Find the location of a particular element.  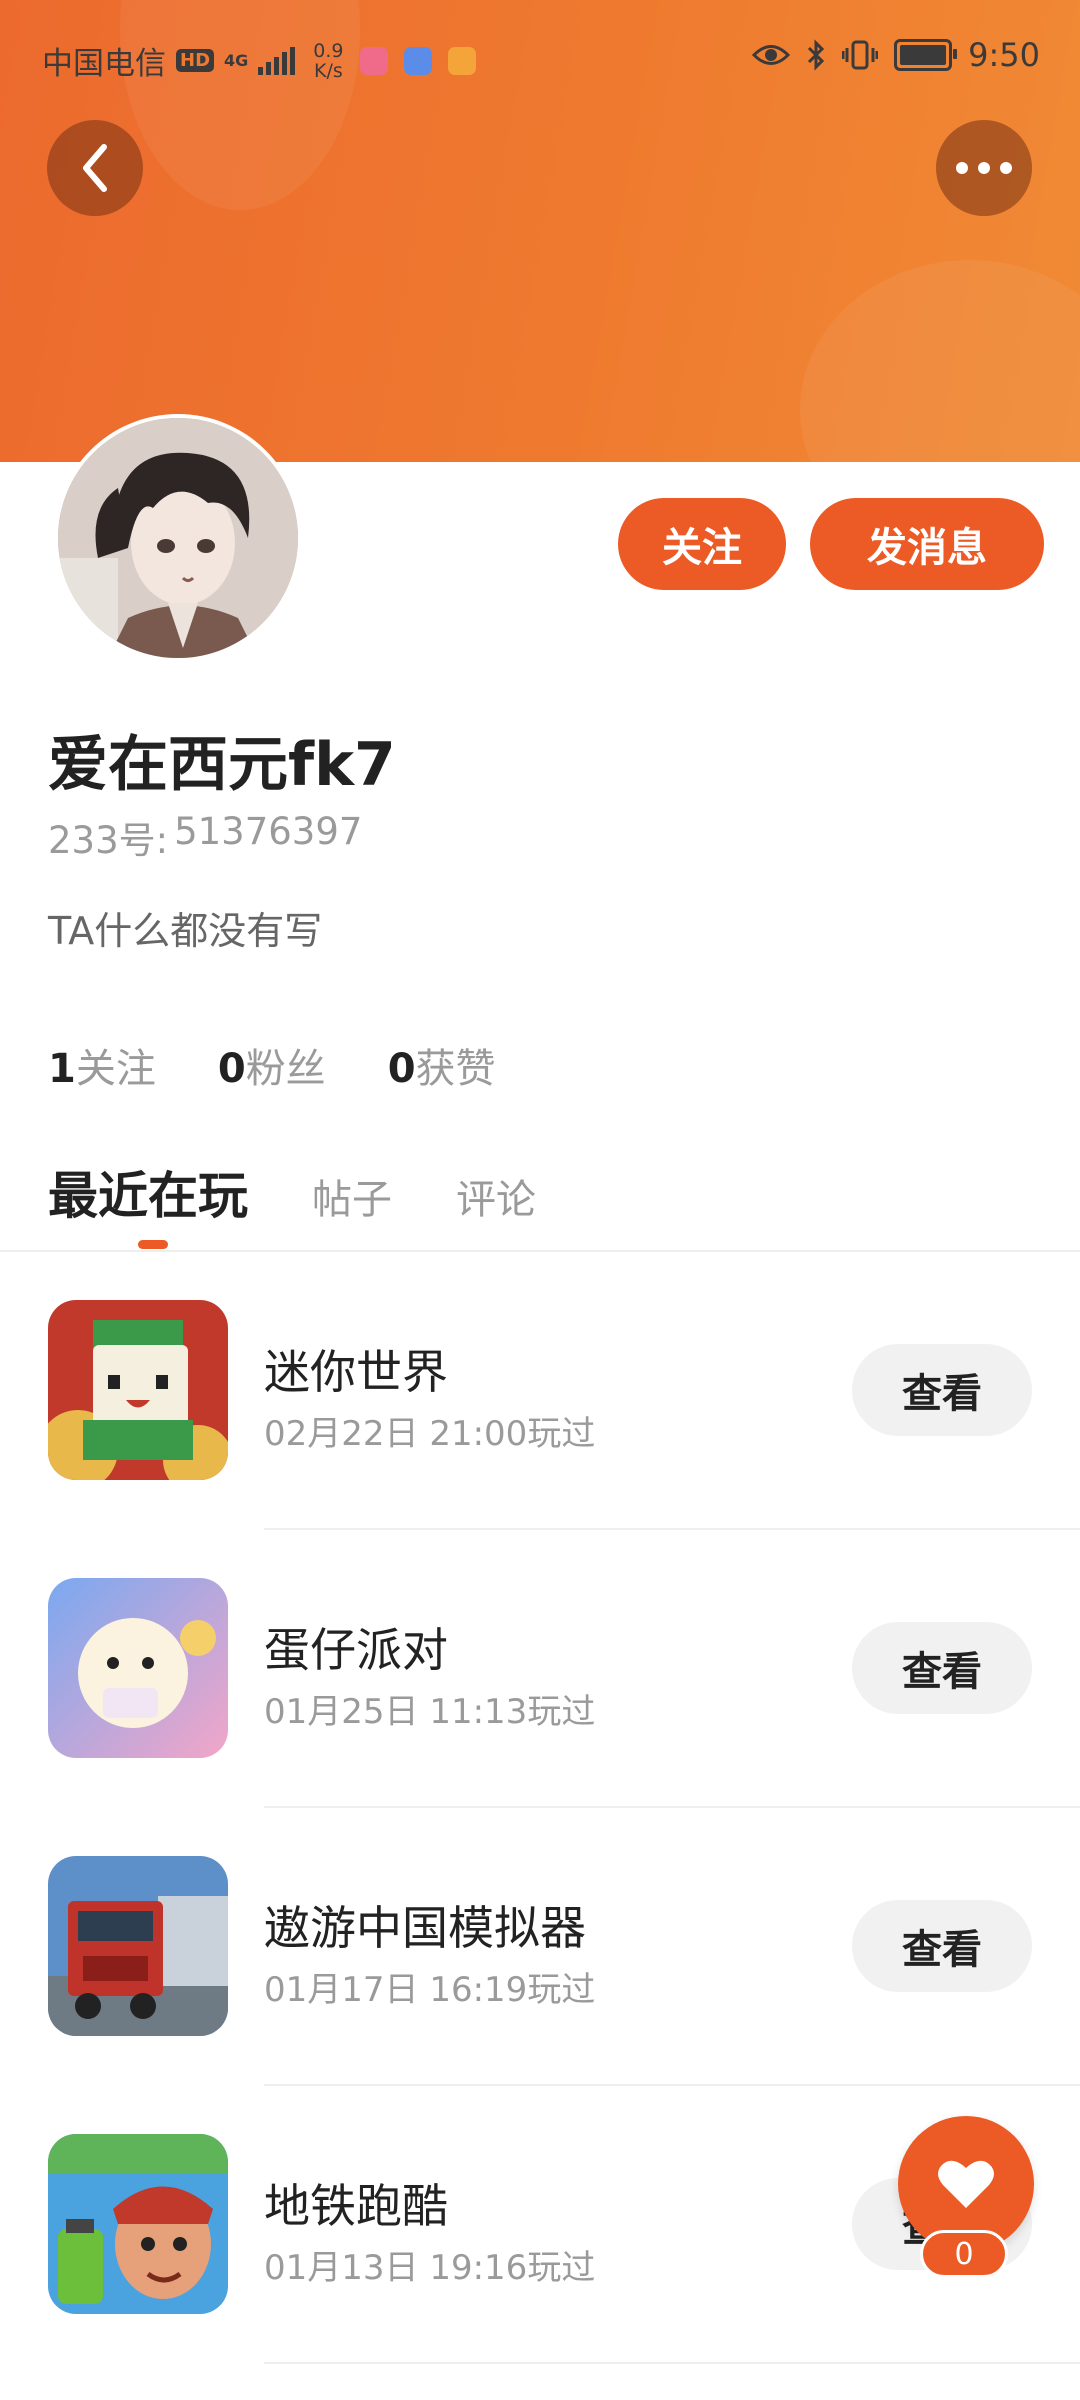

divider is located at coordinates (672, 2363).